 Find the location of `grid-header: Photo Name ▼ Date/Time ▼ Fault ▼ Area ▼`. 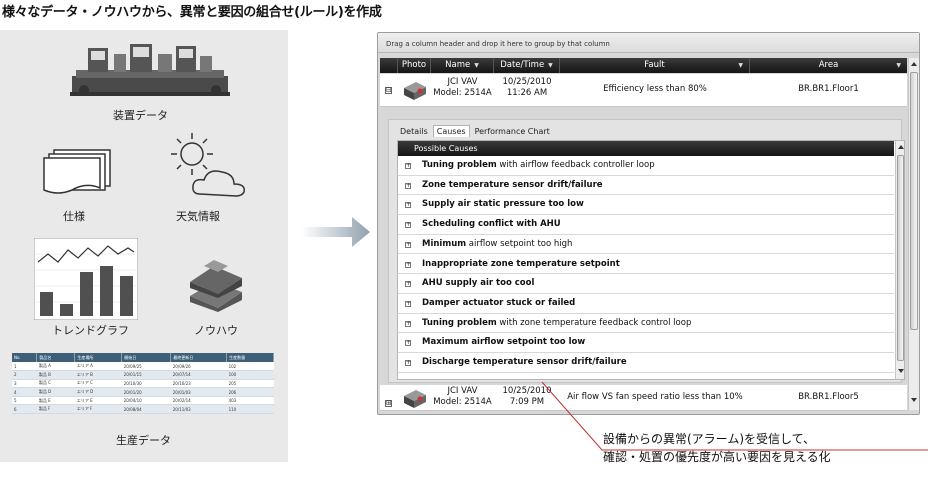

grid-header: Photo Name ▼ Date/Time ▼ Fault ▼ Area ▼ is located at coordinates (643, 65).